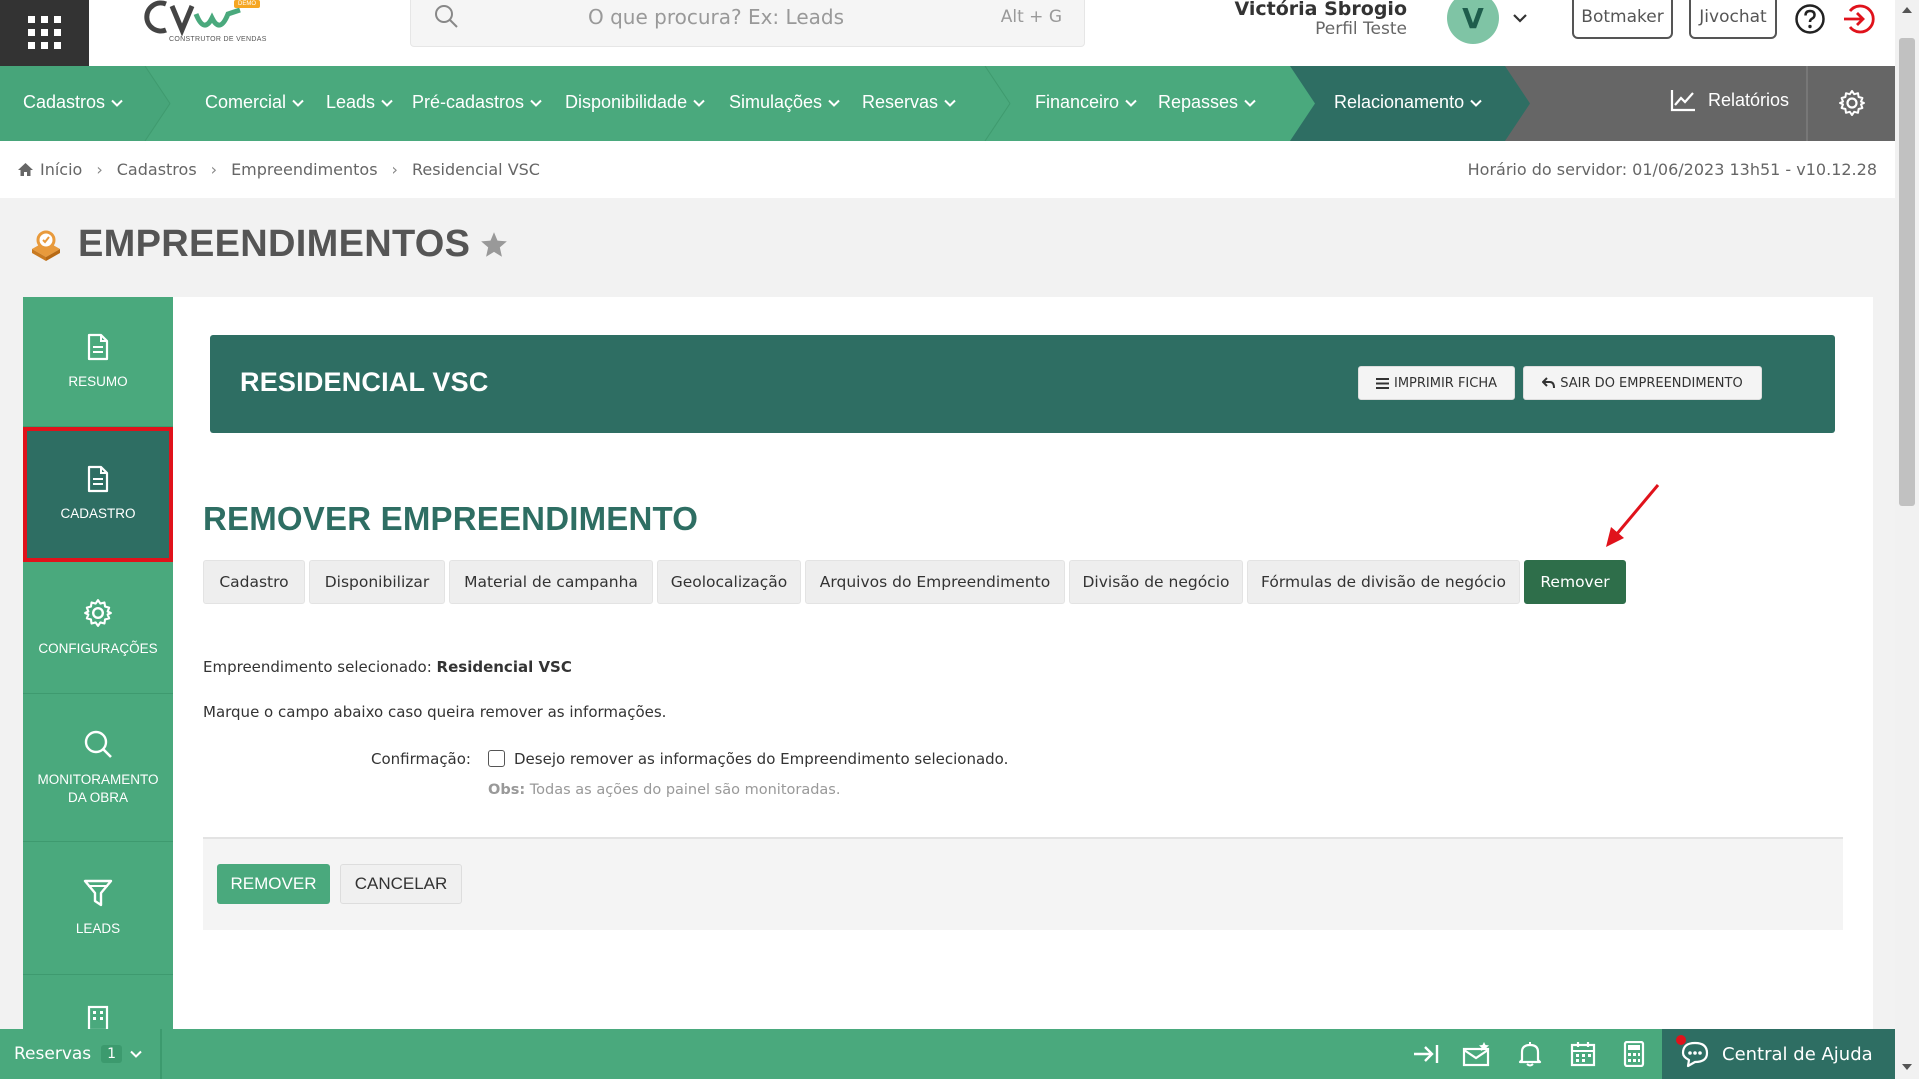 This screenshot has width=1919, height=1079. Describe the element at coordinates (1651, 383) in the screenshot. I see `exit-label: SAIR DO EMPREENDIMENTO` at that location.